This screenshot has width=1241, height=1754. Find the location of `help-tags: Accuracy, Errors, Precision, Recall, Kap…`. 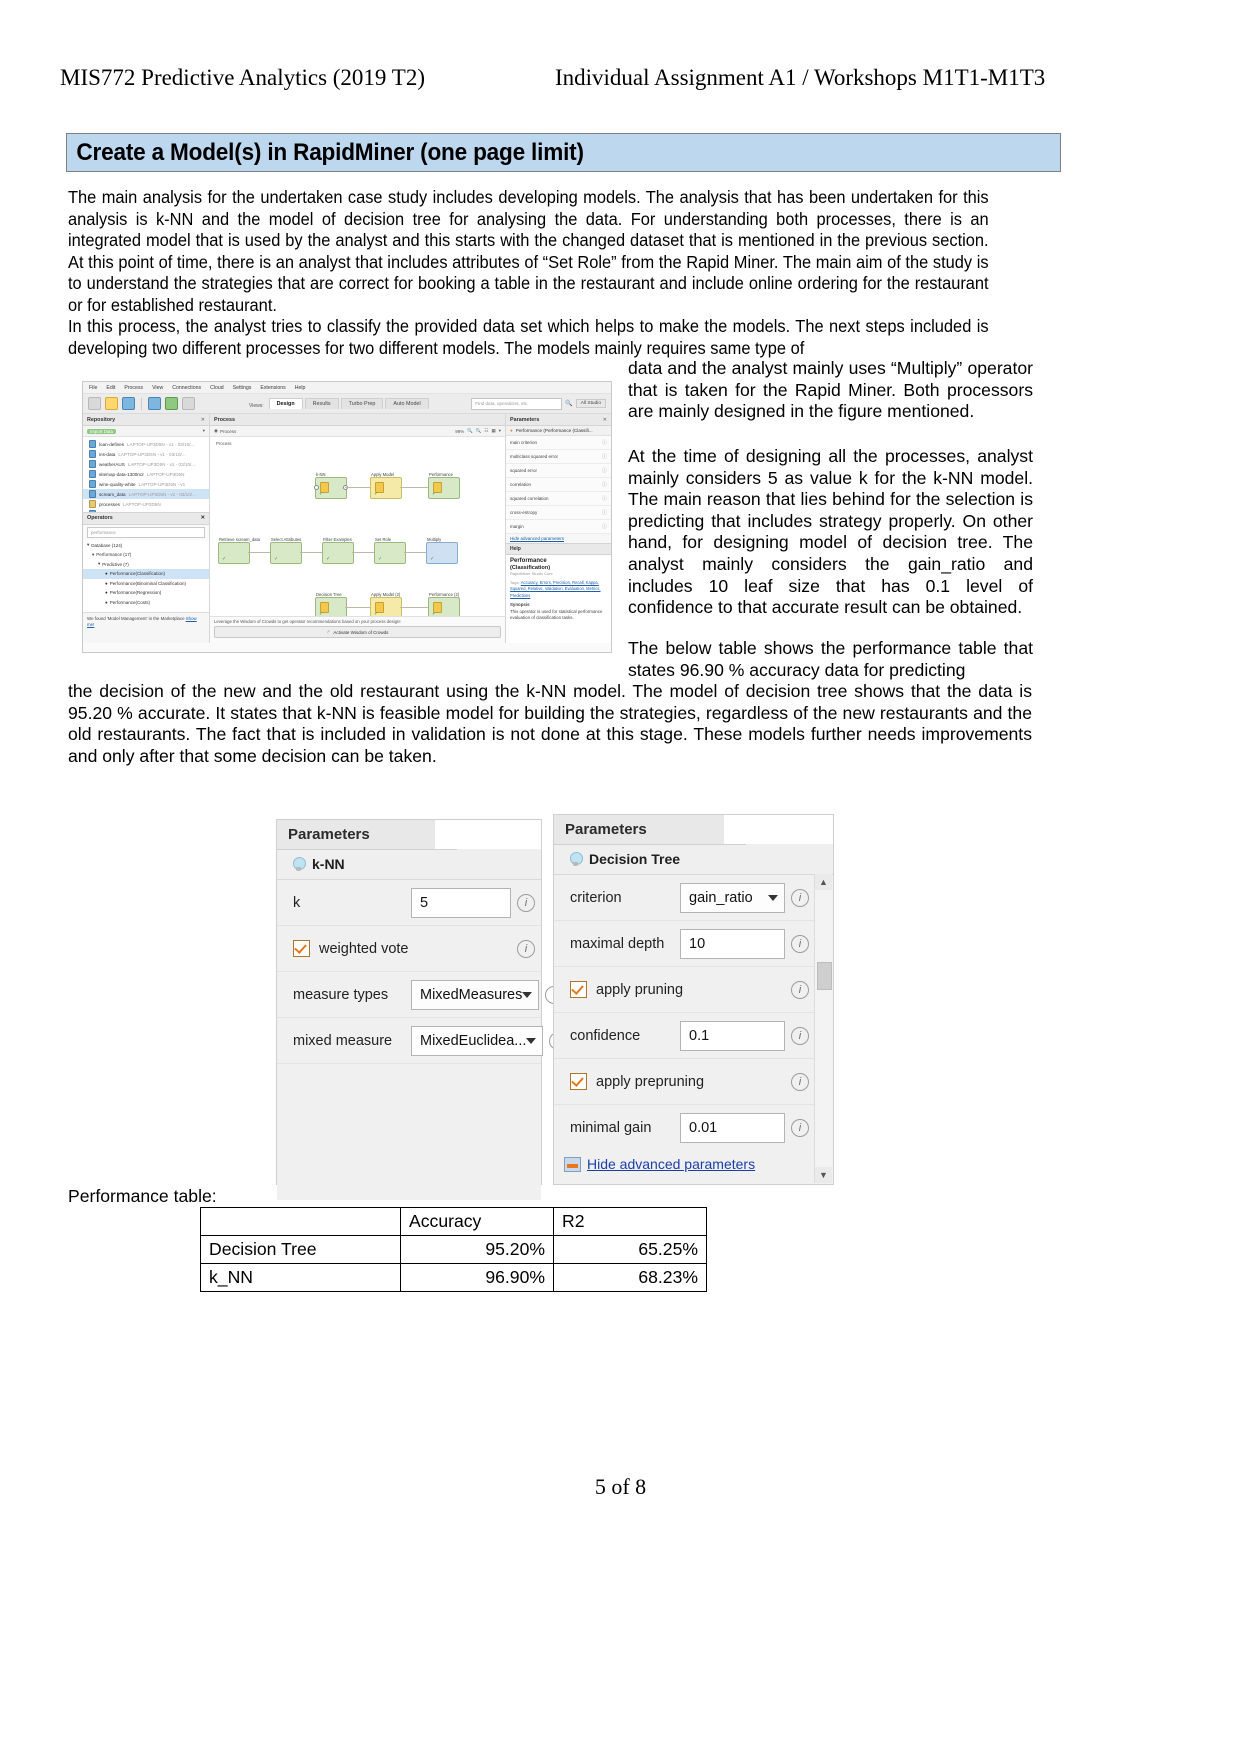

help-tags: Accuracy, Errors, Precision, Recall, Kap… is located at coordinates (555, 589).